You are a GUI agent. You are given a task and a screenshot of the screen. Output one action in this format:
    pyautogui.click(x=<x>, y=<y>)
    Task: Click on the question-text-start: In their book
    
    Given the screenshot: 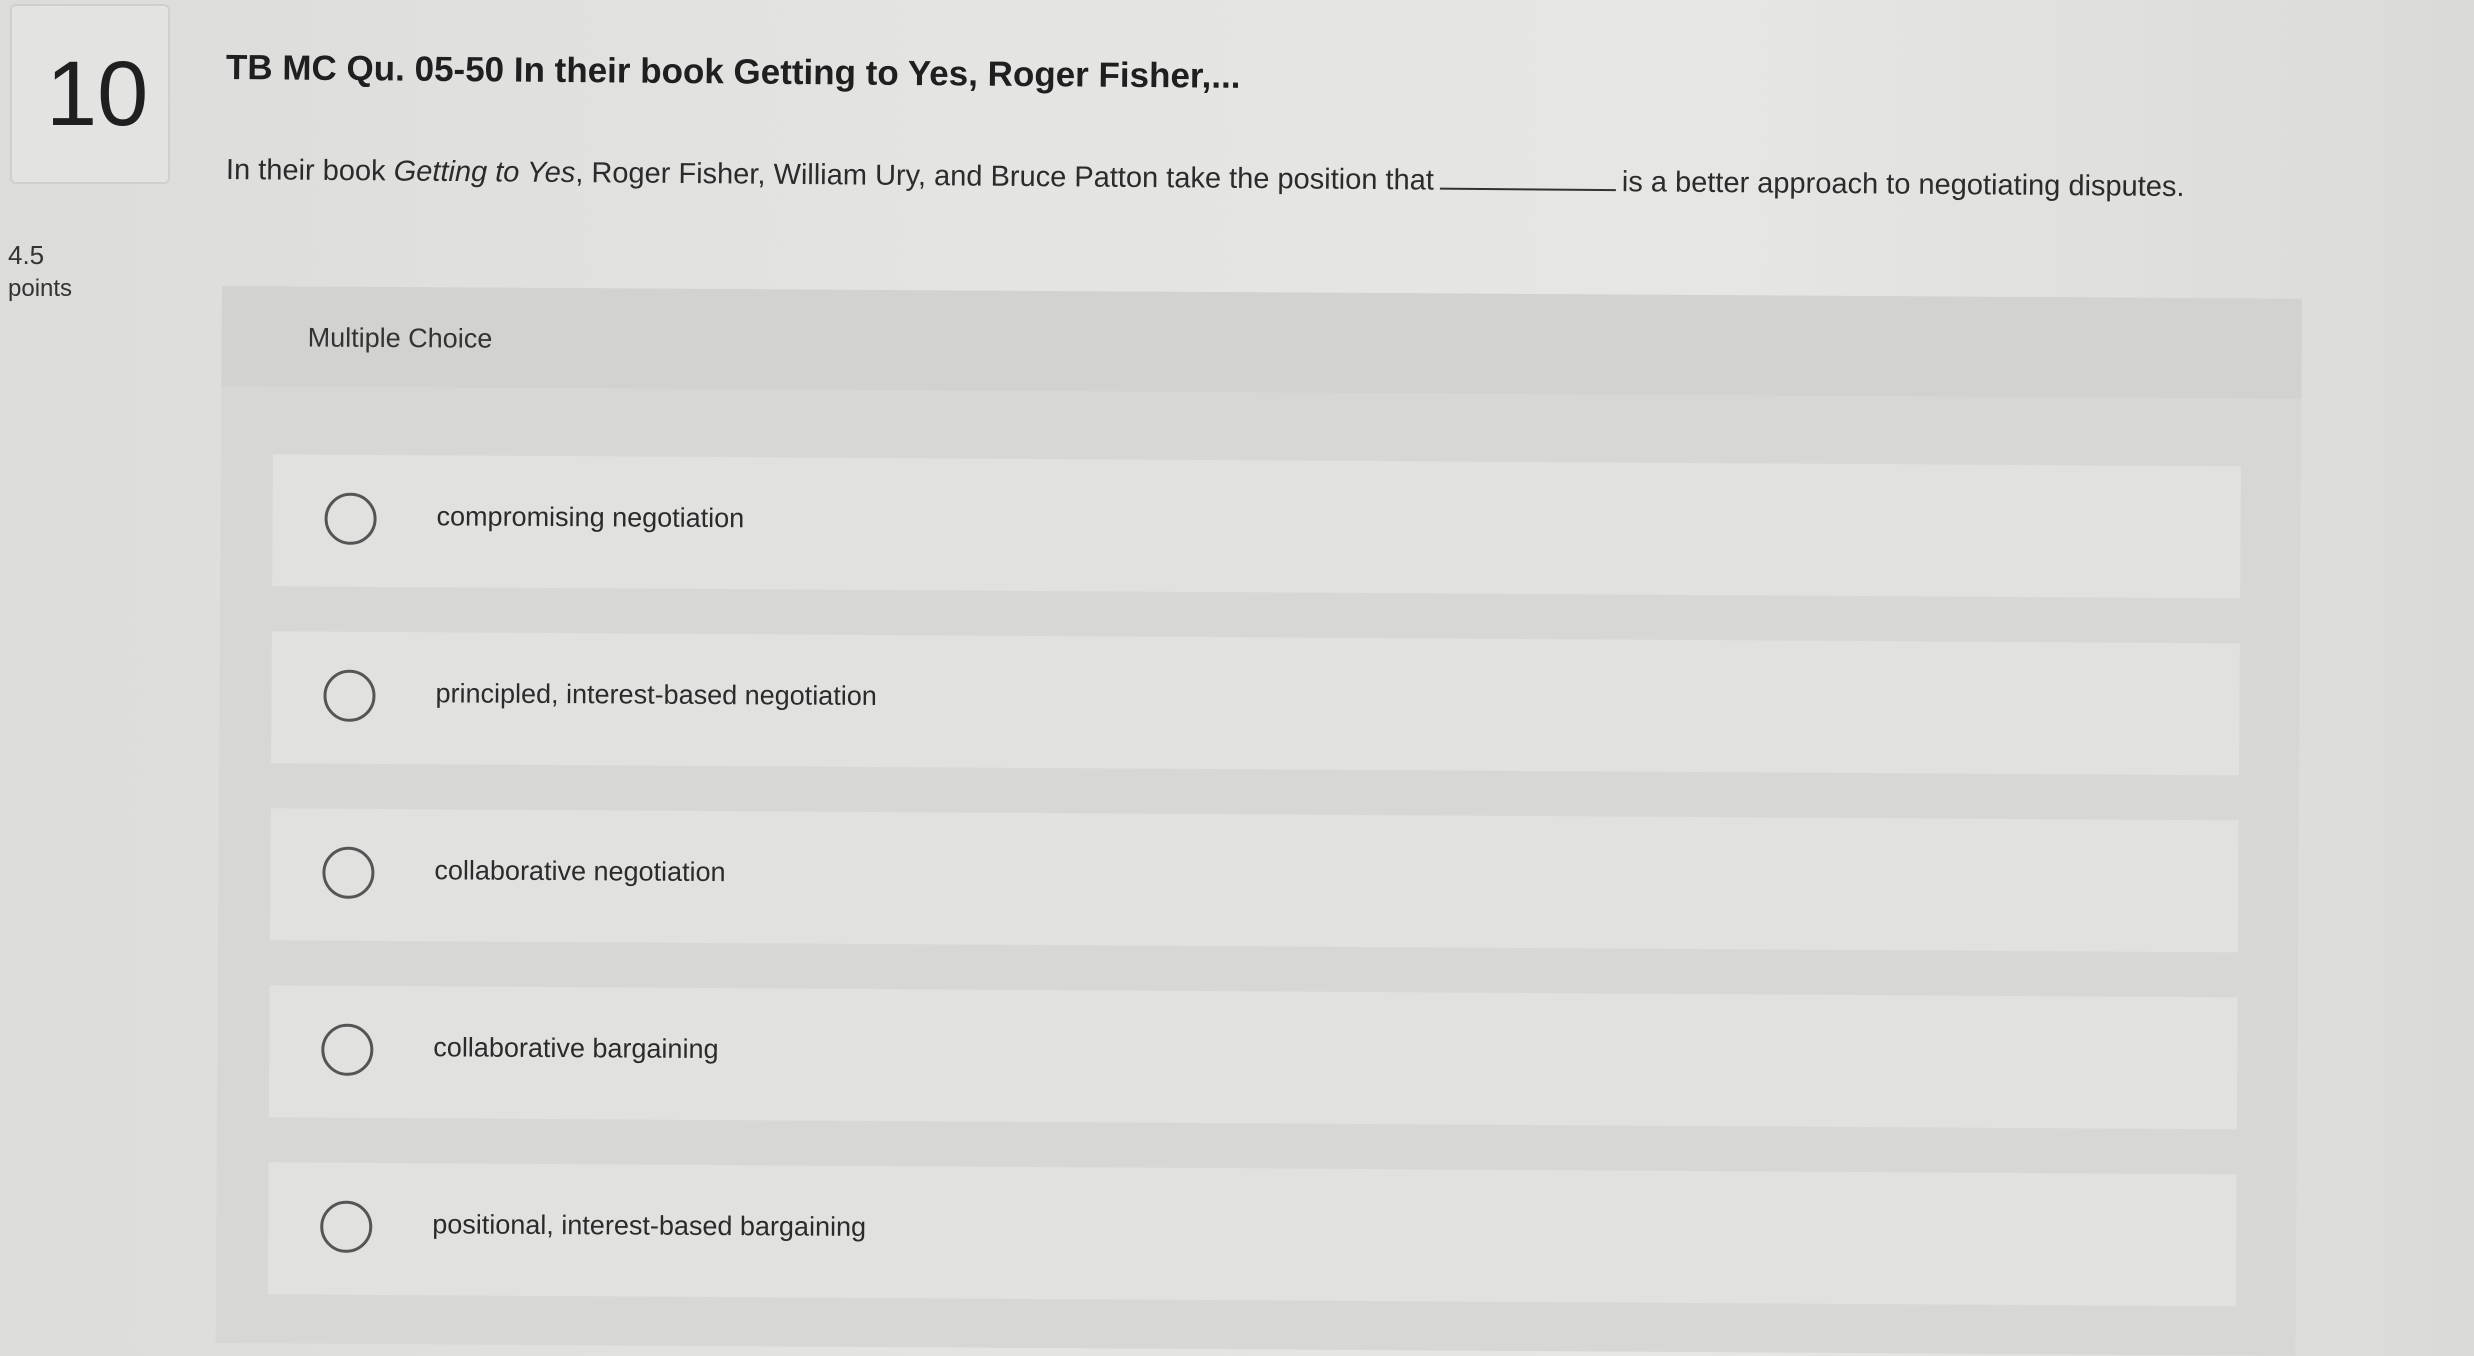 What is the action you would take?
    pyautogui.click(x=309, y=171)
    